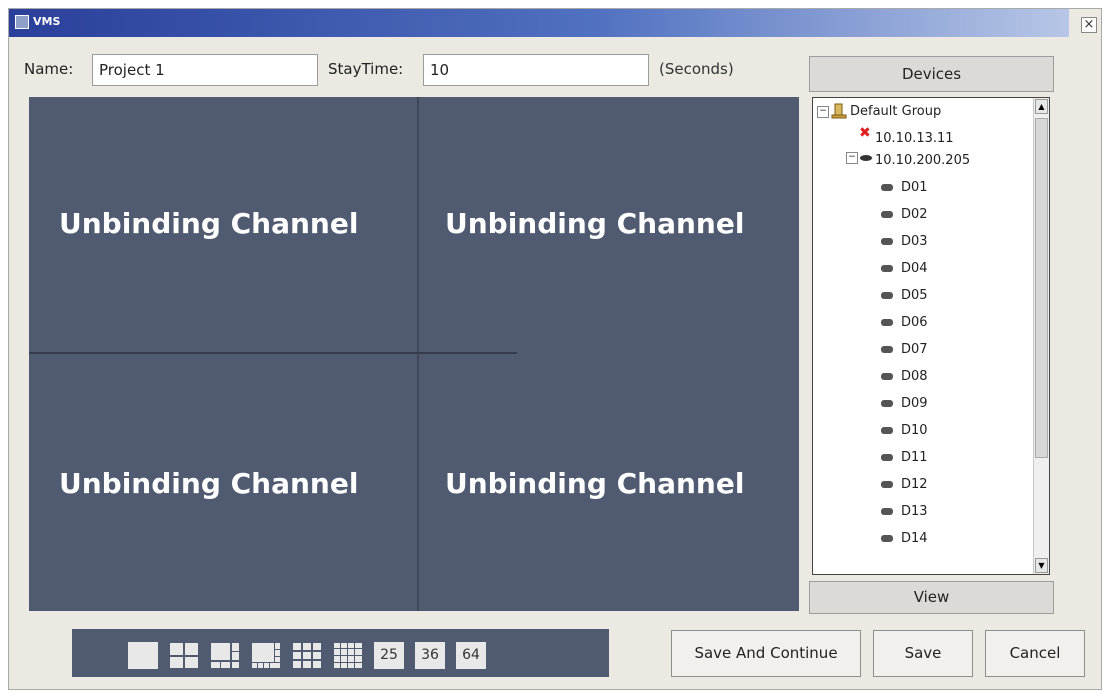  Describe the element at coordinates (539, 23) in the screenshot. I see `title-bar: VMS` at that location.